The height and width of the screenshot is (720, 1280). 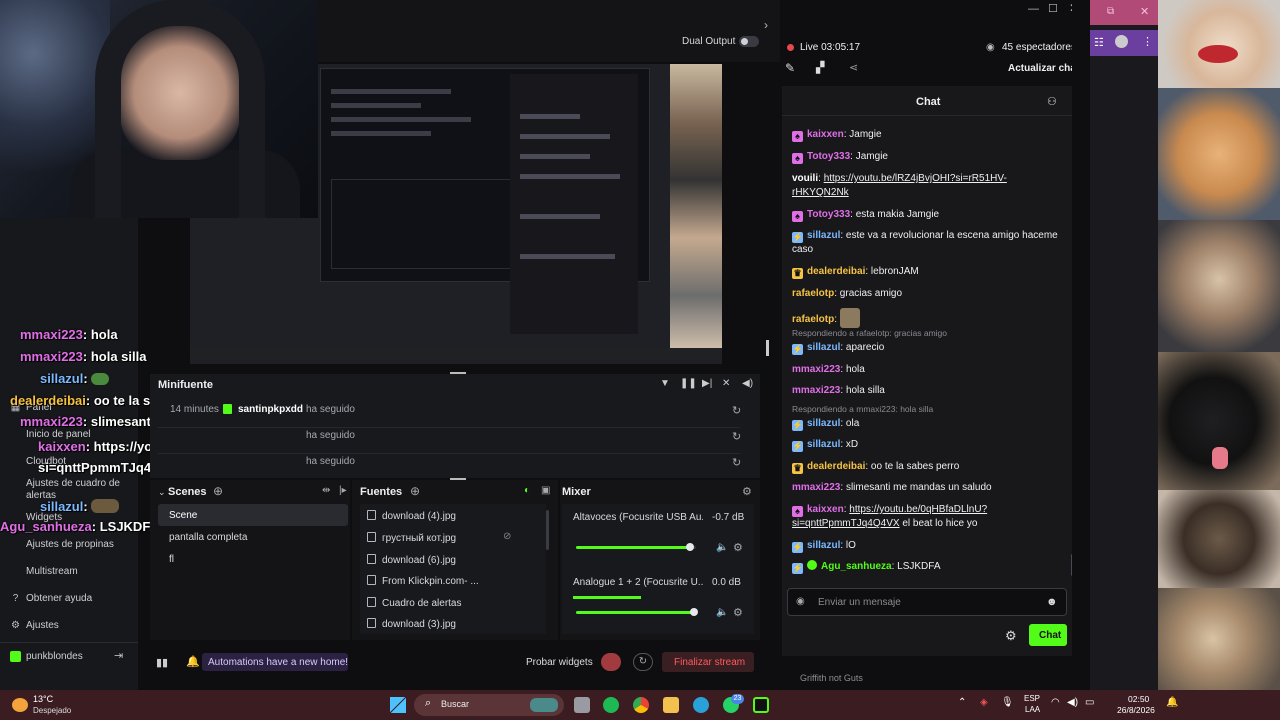 What do you see at coordinates (790, 68) in the screenshot?
I see `edit-icon: ✎` at bounding box center [790, 68].